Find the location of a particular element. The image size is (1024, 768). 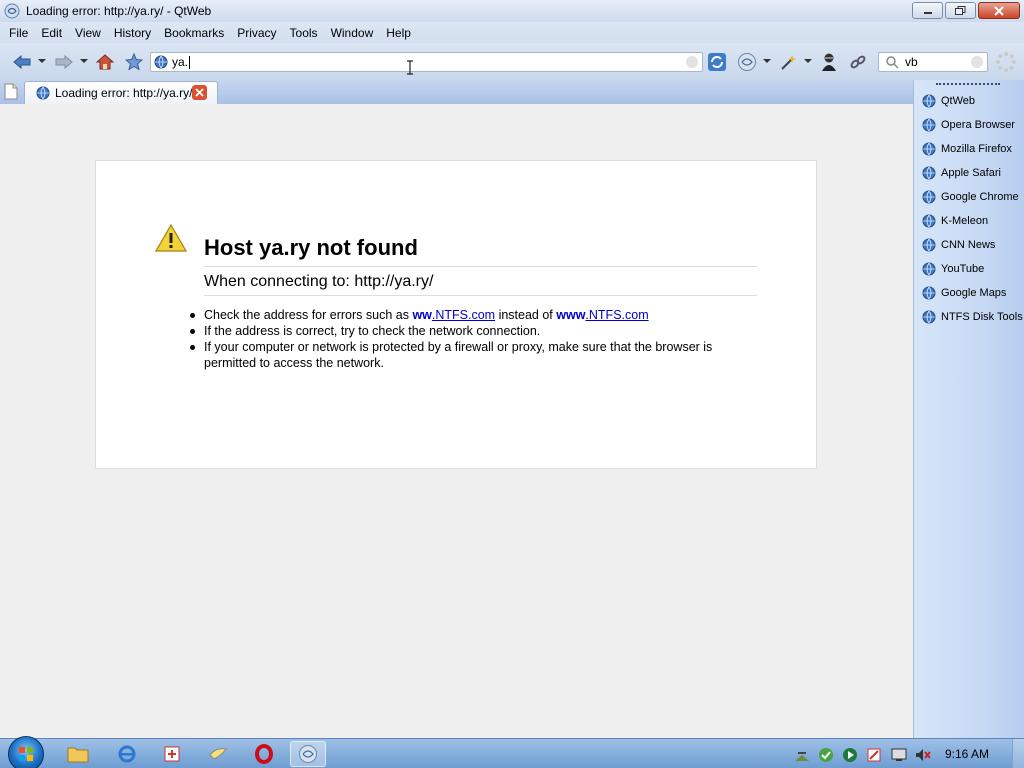

home-icon is located at coordinates (105, 62).